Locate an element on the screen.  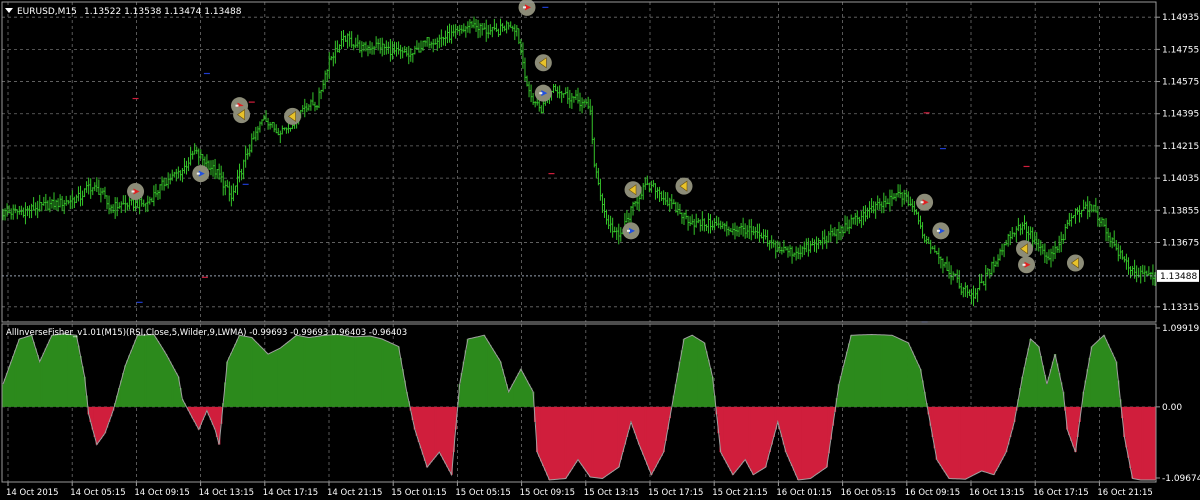
price-tick-label: 1.14755 is located at coordinates (1180, 50).